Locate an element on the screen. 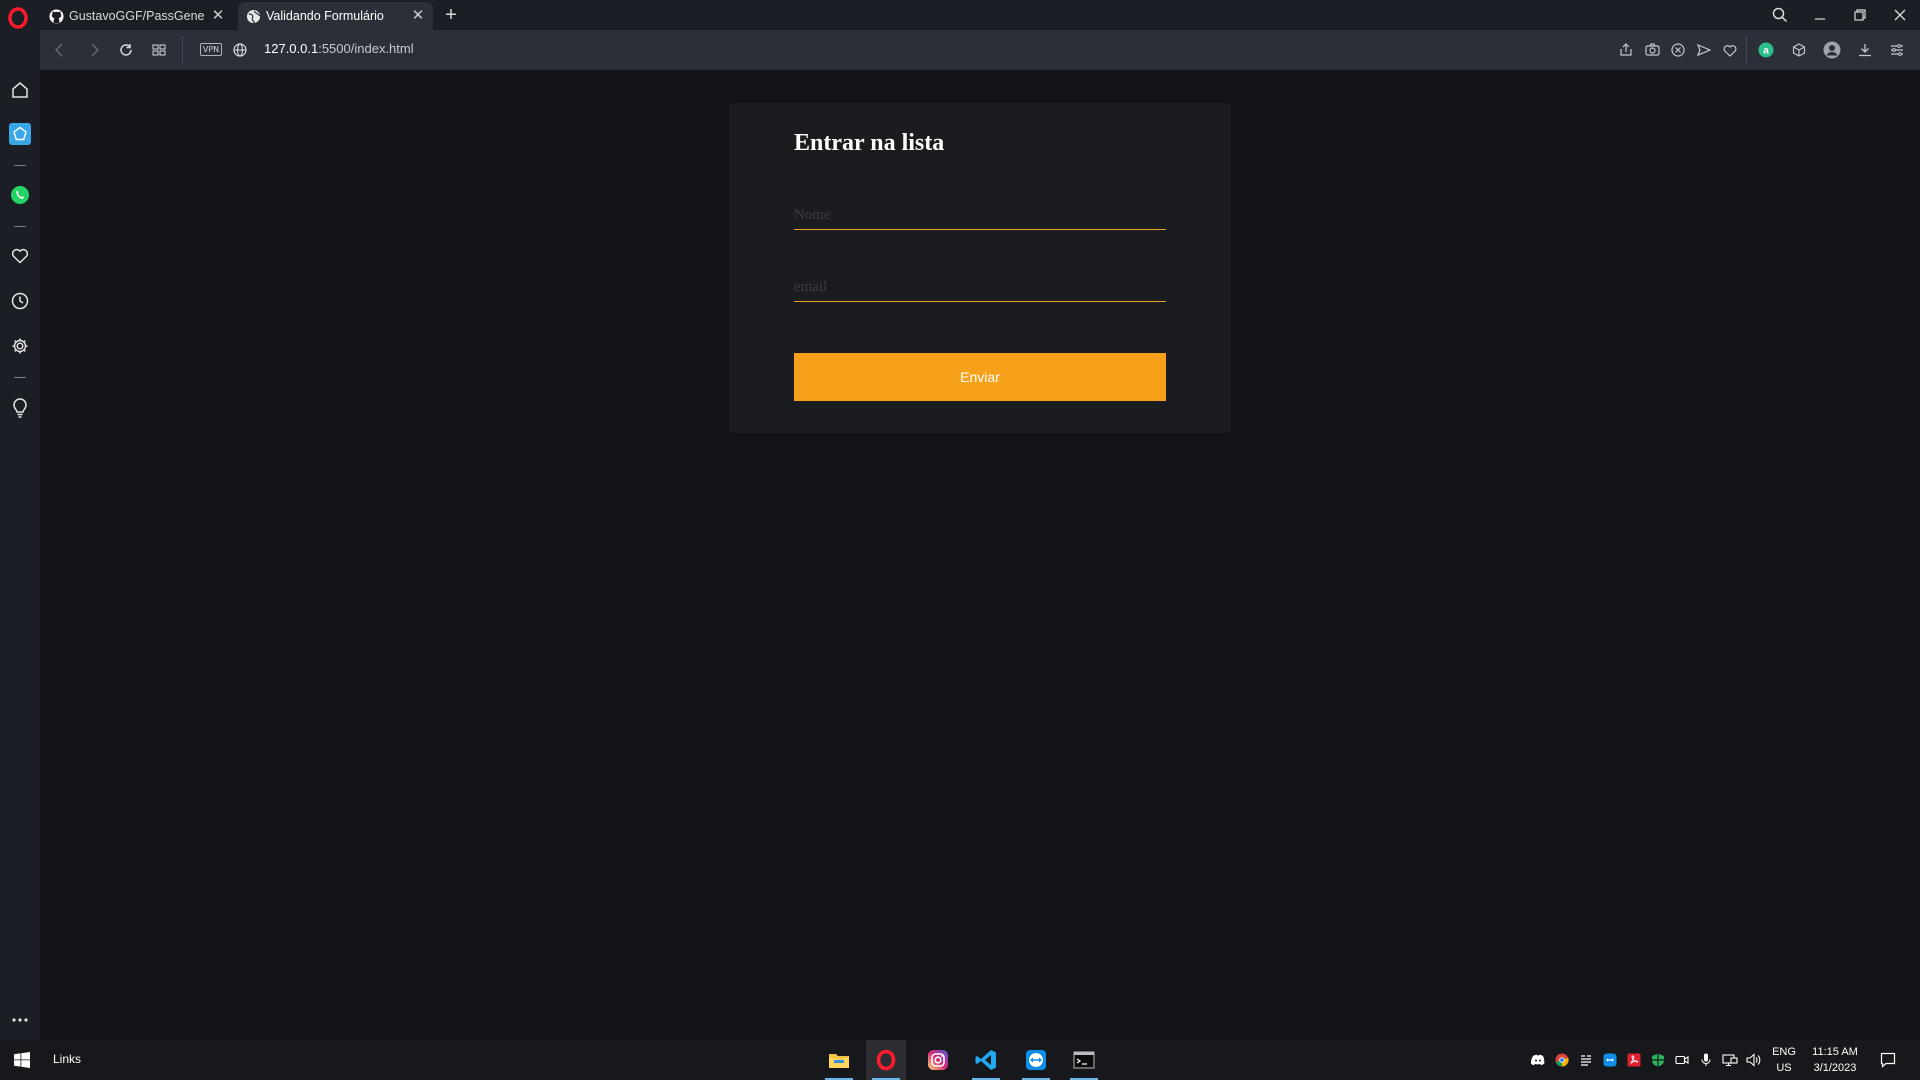 The height and width of the screenshot is (1080, 1920). chrome-tray-icon is located at coordinates (1562, 1060).